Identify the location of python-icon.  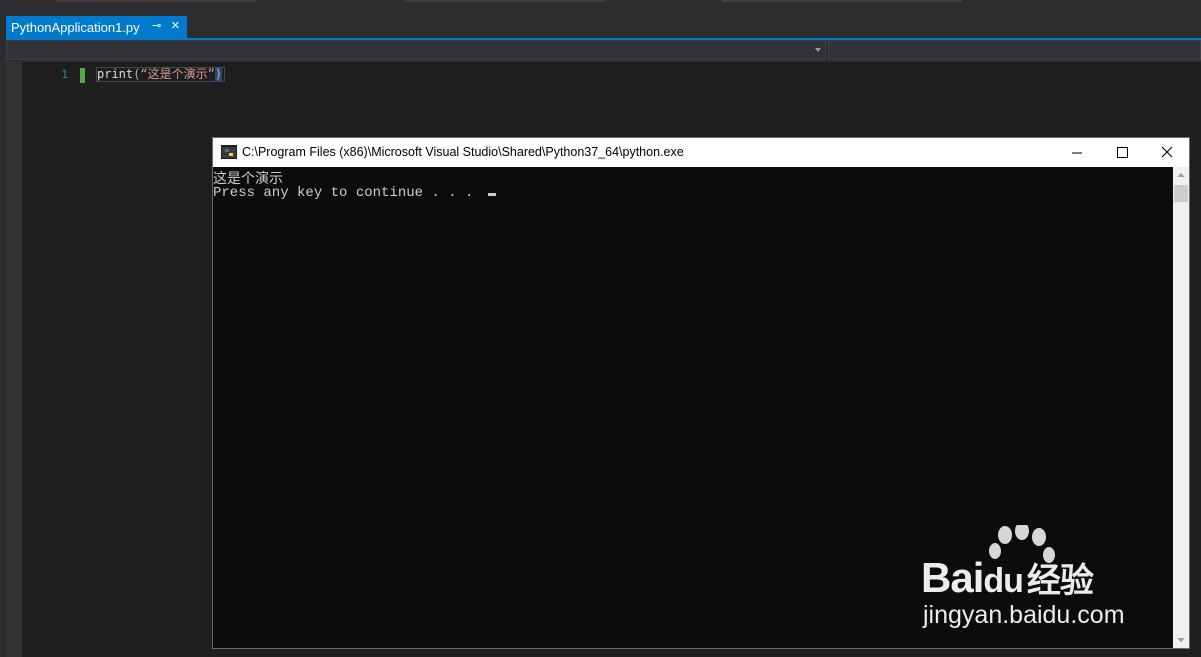
(229, 152).